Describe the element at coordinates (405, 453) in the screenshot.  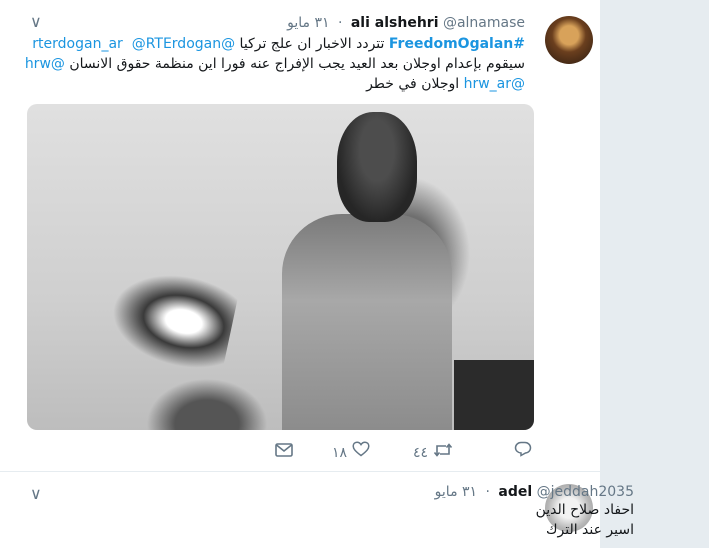
I see `tweet-actions: ١٨ ٤٤` at that location.